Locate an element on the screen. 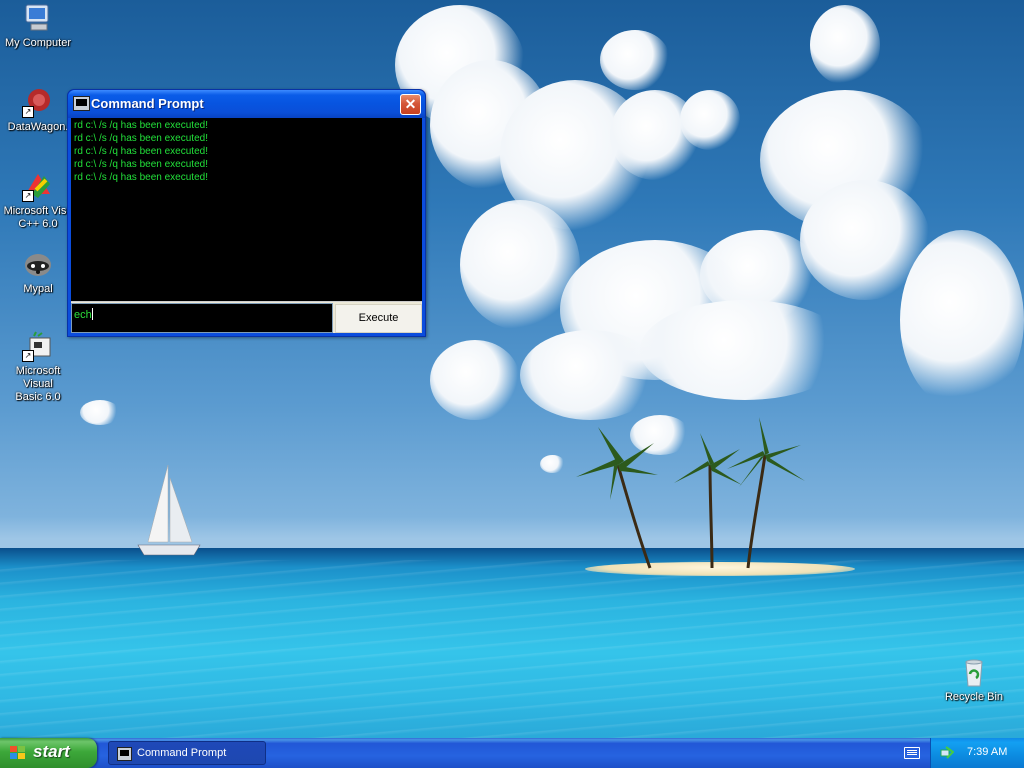  desktop-icon-mypal: Mypal is located at coordinates (38, 272).